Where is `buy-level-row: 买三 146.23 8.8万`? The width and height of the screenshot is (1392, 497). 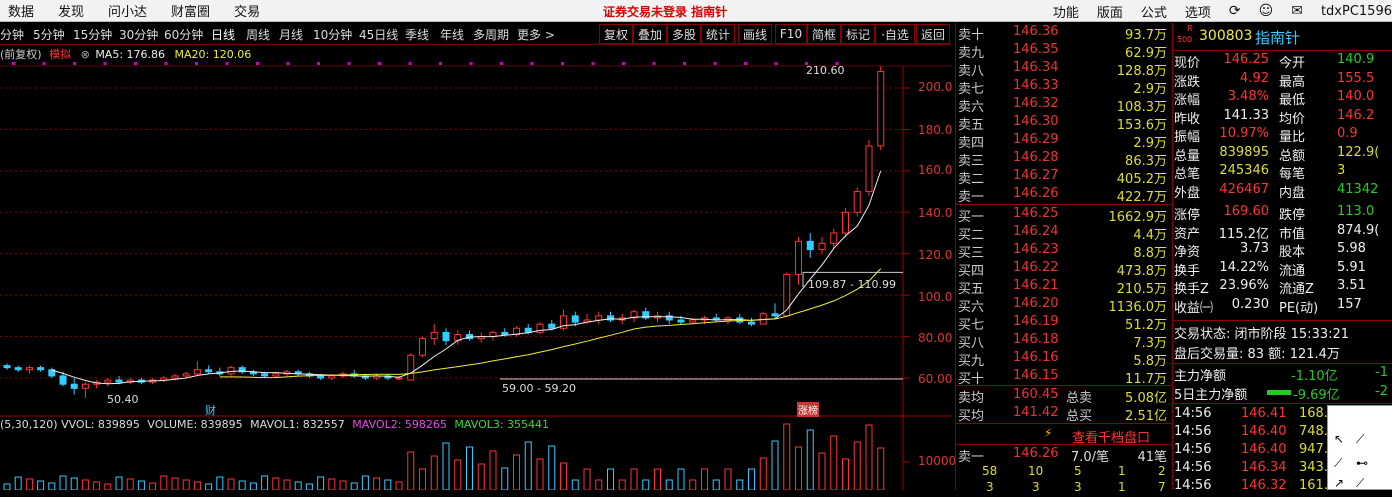
buy-level-row: 买三 146.23 8.8万 is located at coordinates (1063, 251).